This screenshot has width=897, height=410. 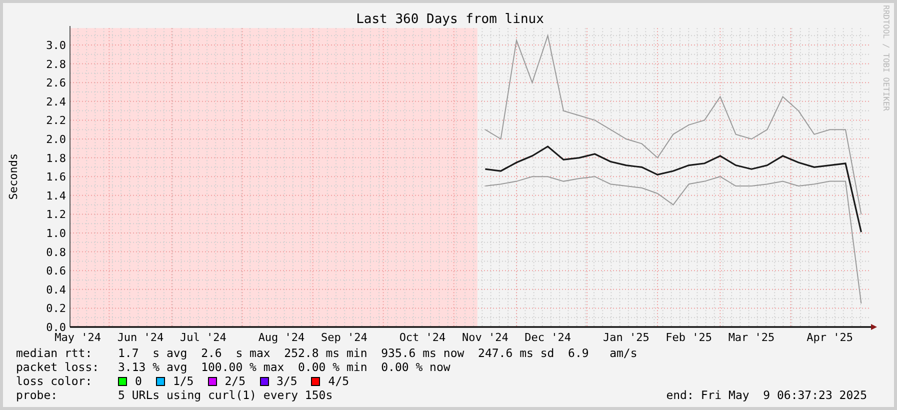 What do you see at coordinates (140, 337) in the screenshot?
I see `tick-label: Jun '24` at bounding box center [140, 337].